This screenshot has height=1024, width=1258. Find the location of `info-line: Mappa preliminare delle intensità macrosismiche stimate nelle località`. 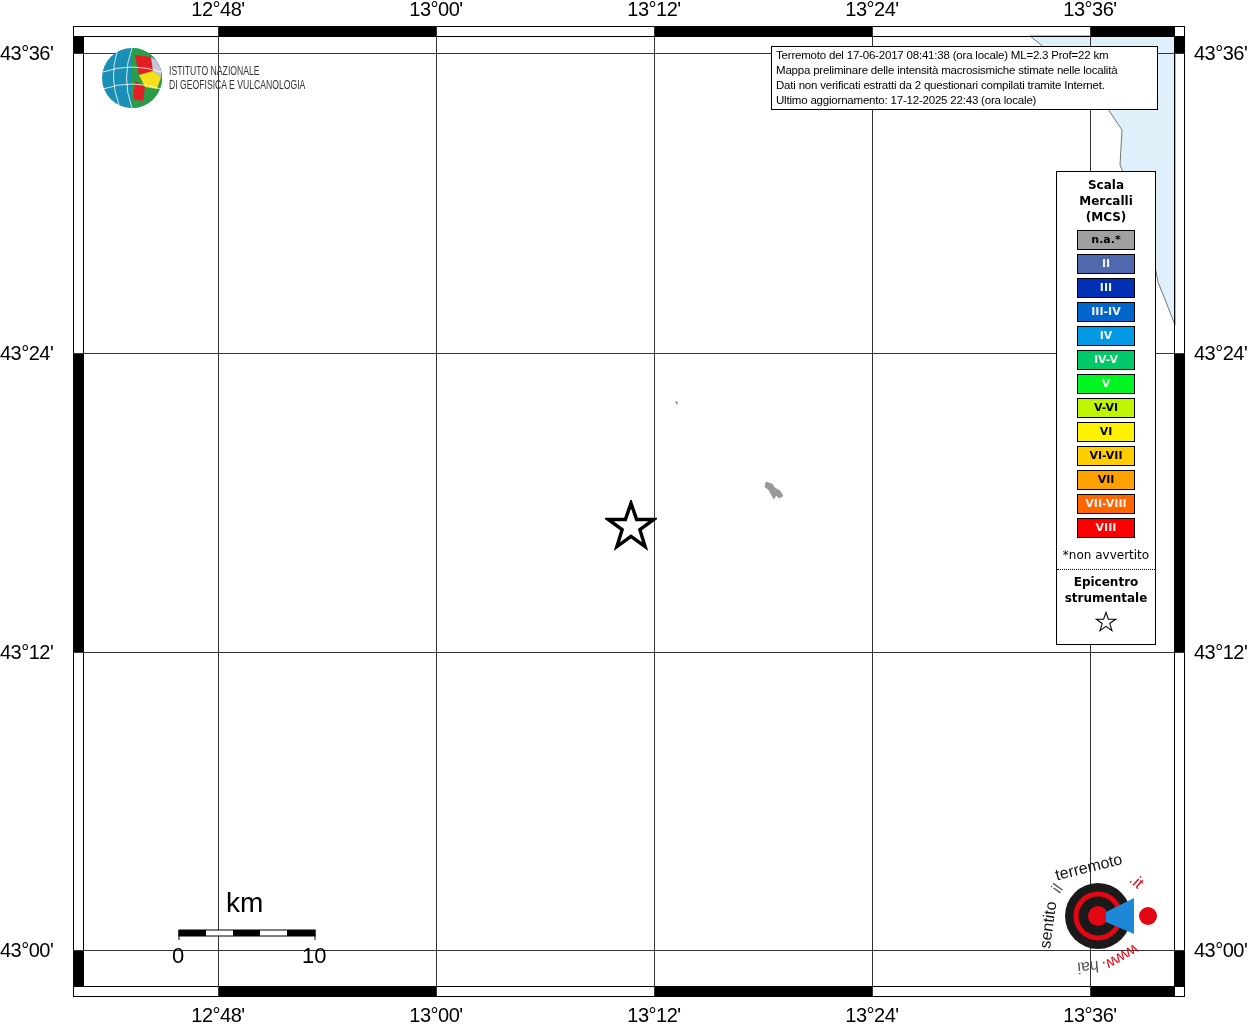

info-line: Mappa preliminare delle intensità macrosismiche stimate nelle località is located at coordinates (947, 70).